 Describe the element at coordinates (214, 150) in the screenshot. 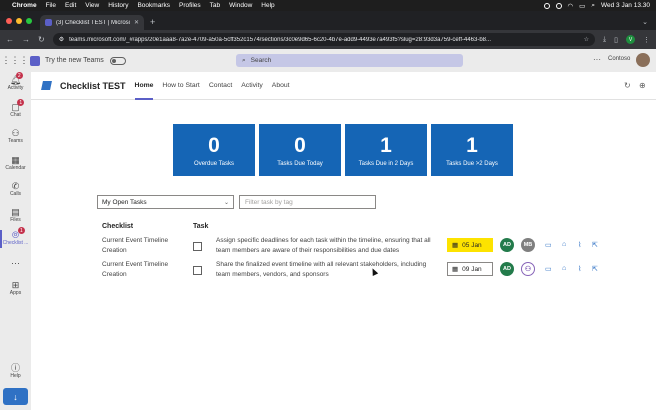

I see `tile-overdue: 0 Overdue Tasks` at that location.